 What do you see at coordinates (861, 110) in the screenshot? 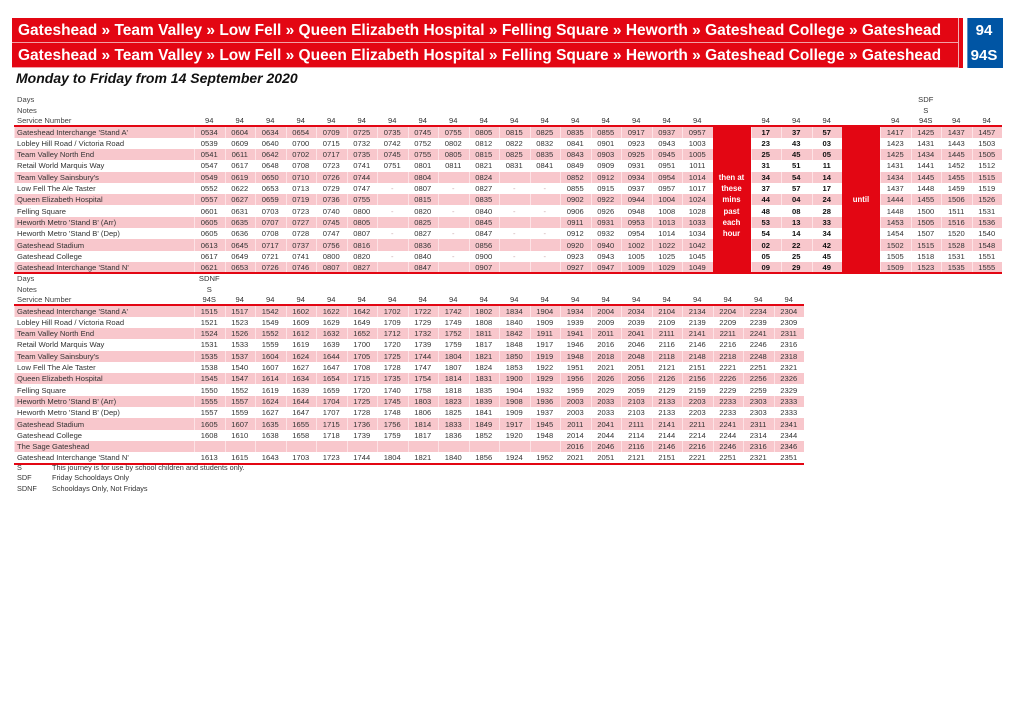
I see `header-spacer` at bounding box center [861, 110].